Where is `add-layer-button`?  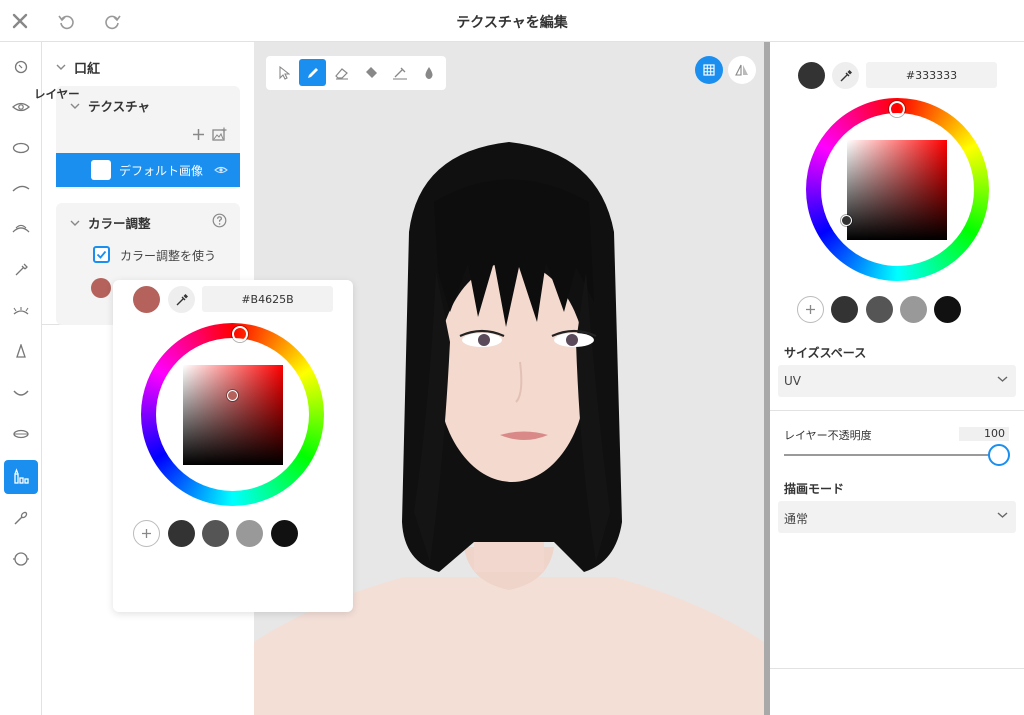
add-layer-button is located at coordinates (198, 136).